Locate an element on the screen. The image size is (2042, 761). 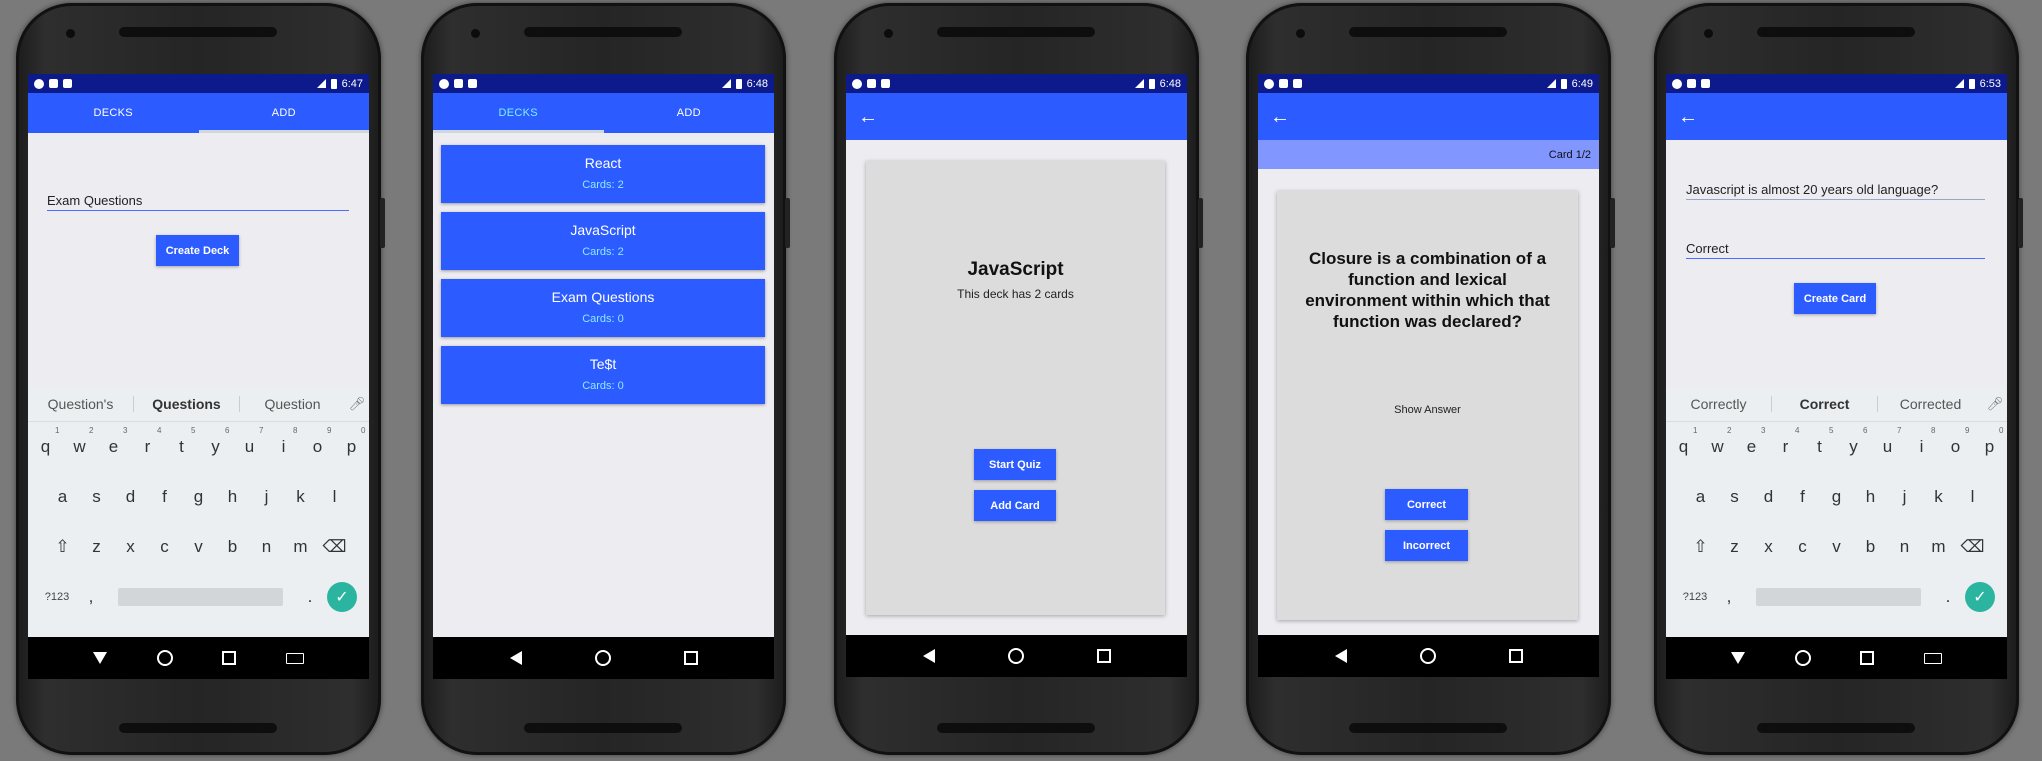
key-x: x is located at coordinates (1769, 547).